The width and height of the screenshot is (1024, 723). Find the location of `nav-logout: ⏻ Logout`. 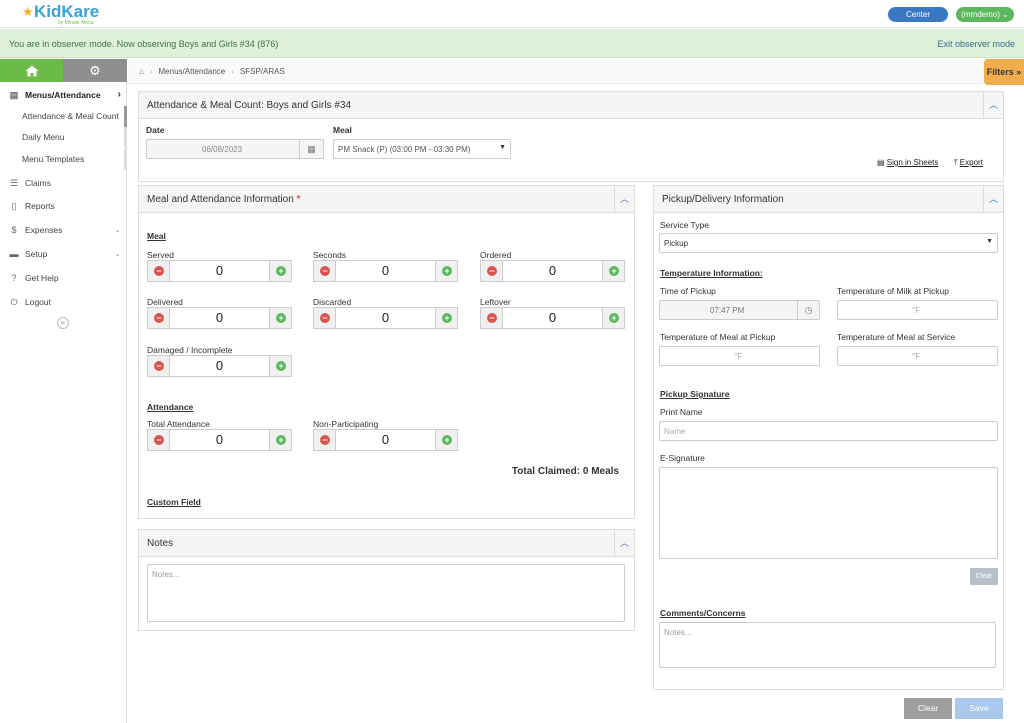

nav-logout: ⏻ Logout is located at coordinates (63, 302).